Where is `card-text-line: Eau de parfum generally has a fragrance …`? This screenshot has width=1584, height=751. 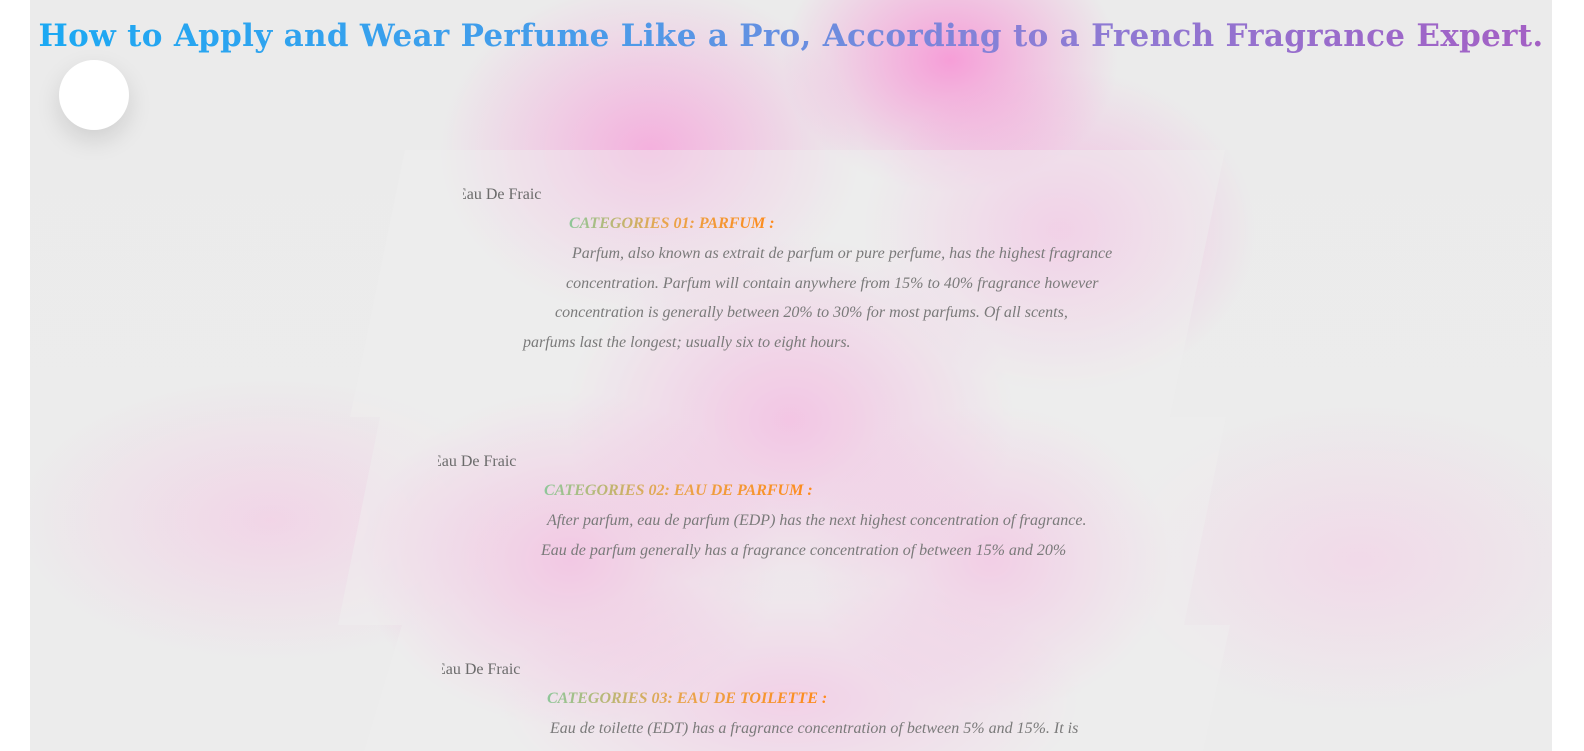
card-text-line: Eau de parfum generally has a fragrance … is located at coordinates (804, 550).